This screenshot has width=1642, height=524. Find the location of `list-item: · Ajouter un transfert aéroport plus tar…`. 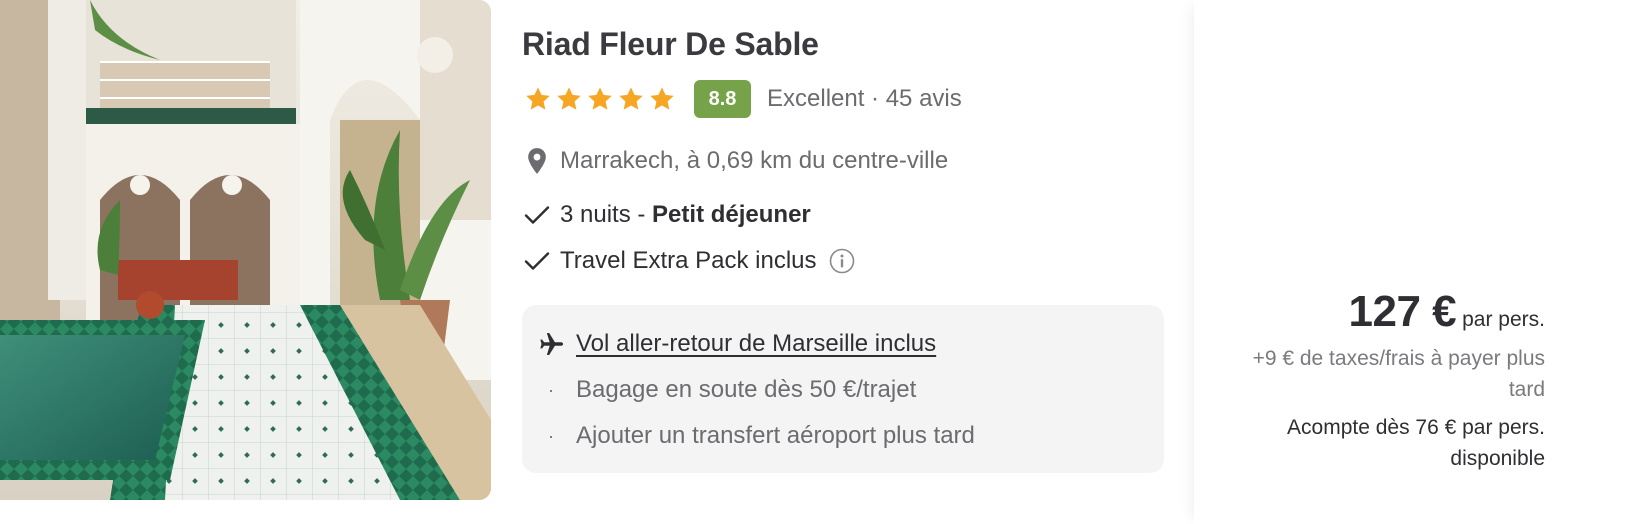

list-item: · Ajouter un transfert aéroport plus tar… is located at coordinates (761, 436).